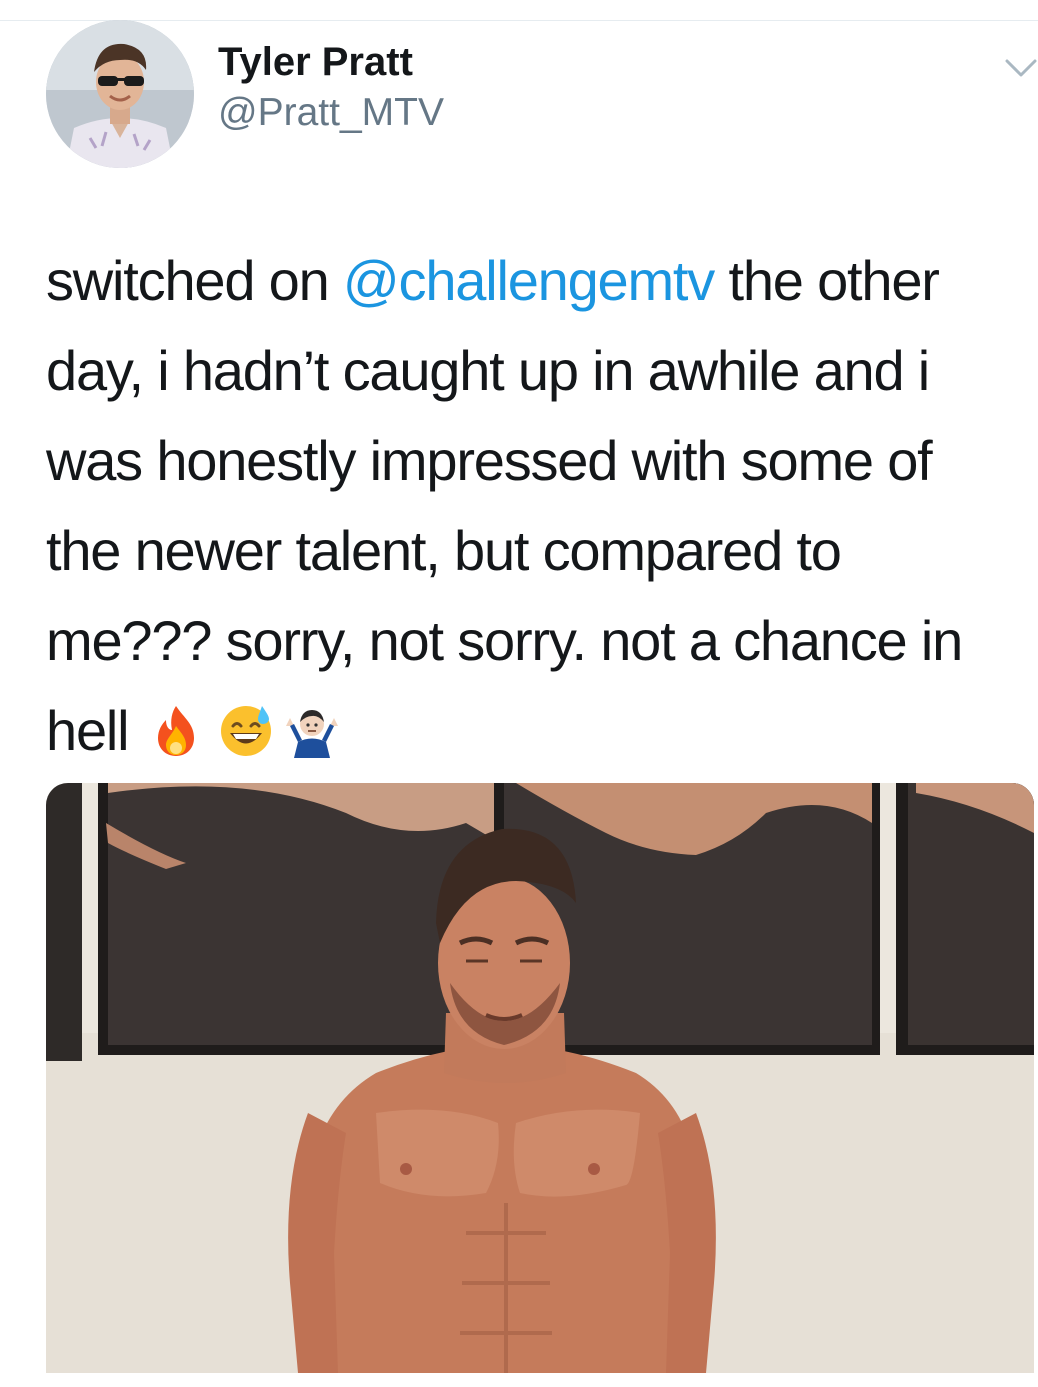  Describe the element at coordinates (331, 113) in the screenshot. I see `user-handle: @Pratt_MTV` at that location.